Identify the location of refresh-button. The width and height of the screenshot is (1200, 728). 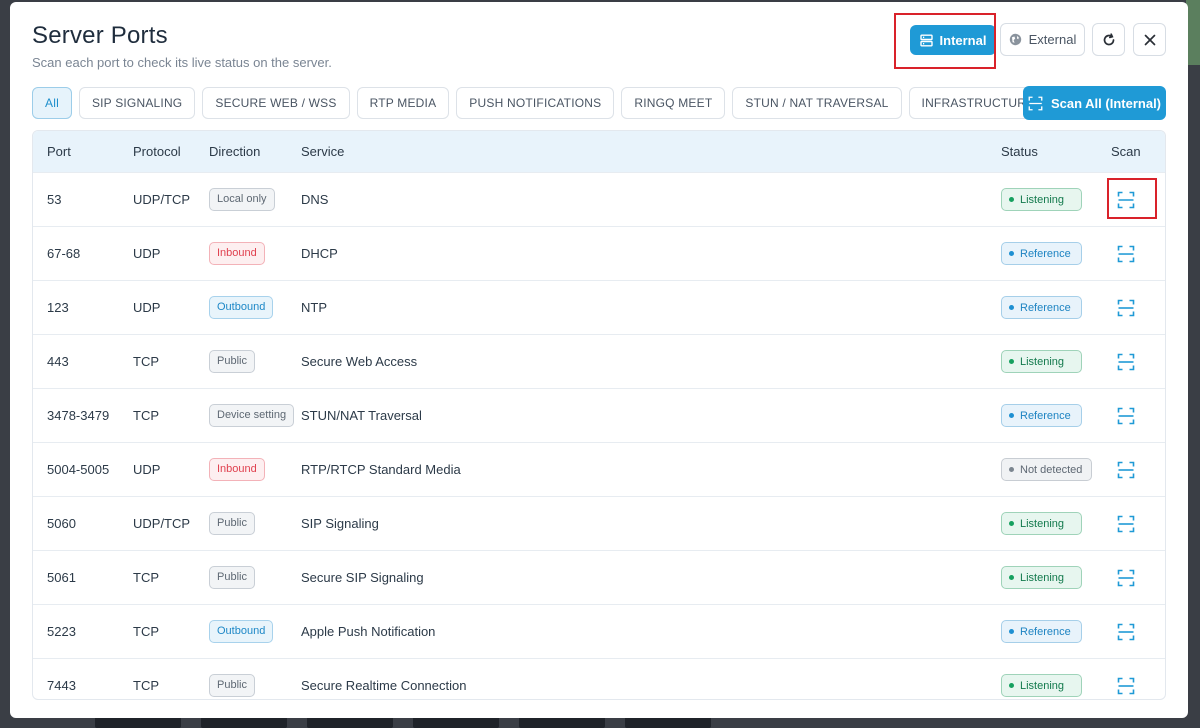
(1108, 39).